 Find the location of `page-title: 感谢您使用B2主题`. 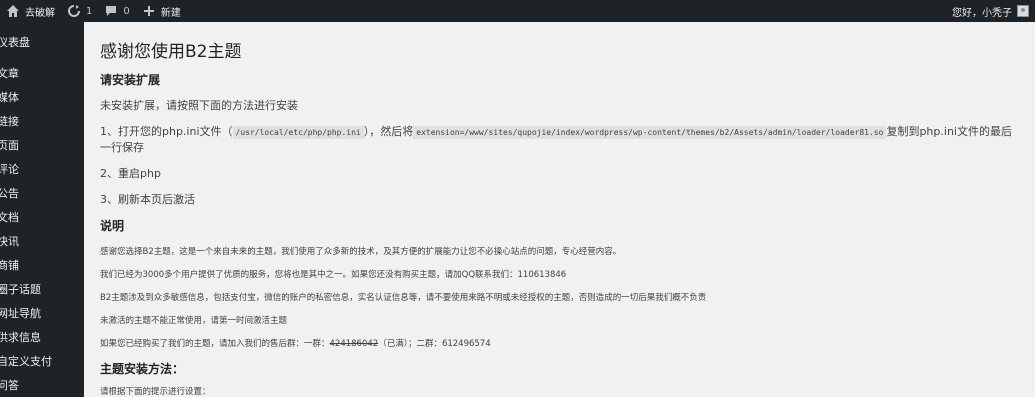

page-title: 感谢您使用B2主题 is located at coordinates (171, 52).